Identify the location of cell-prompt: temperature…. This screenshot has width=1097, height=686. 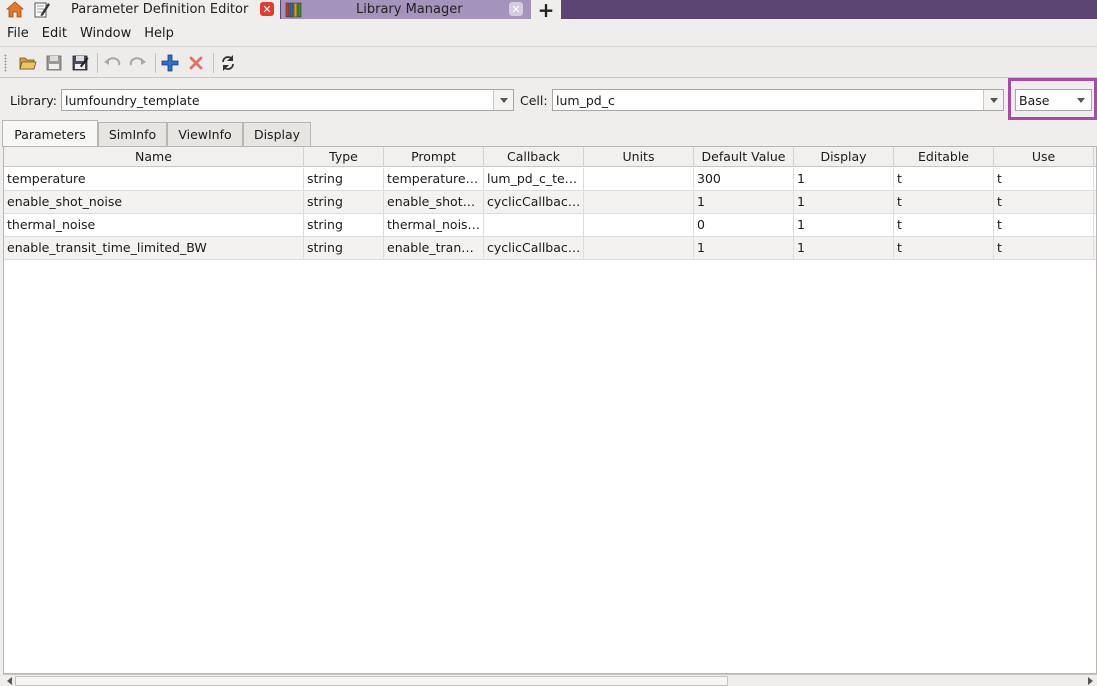
(434, 179).